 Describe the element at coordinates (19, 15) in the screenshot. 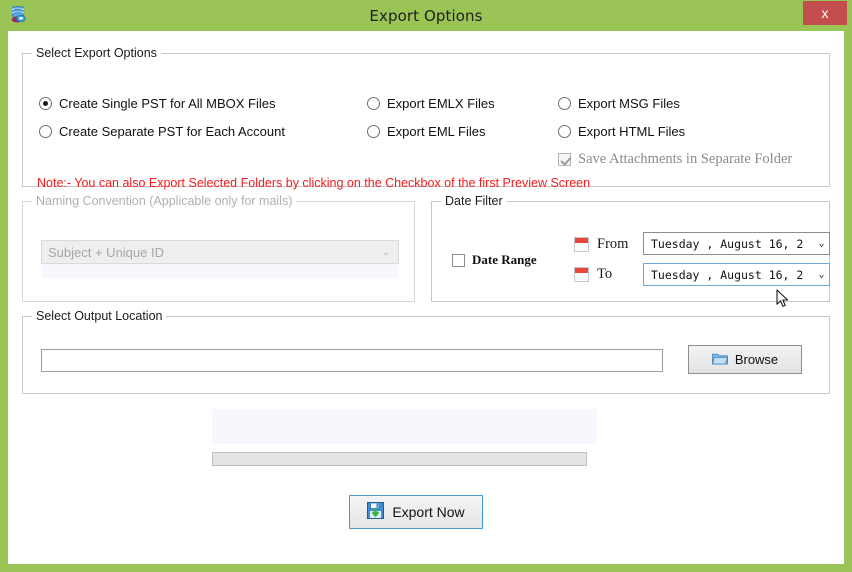

I see `app-database-icon` at that location.